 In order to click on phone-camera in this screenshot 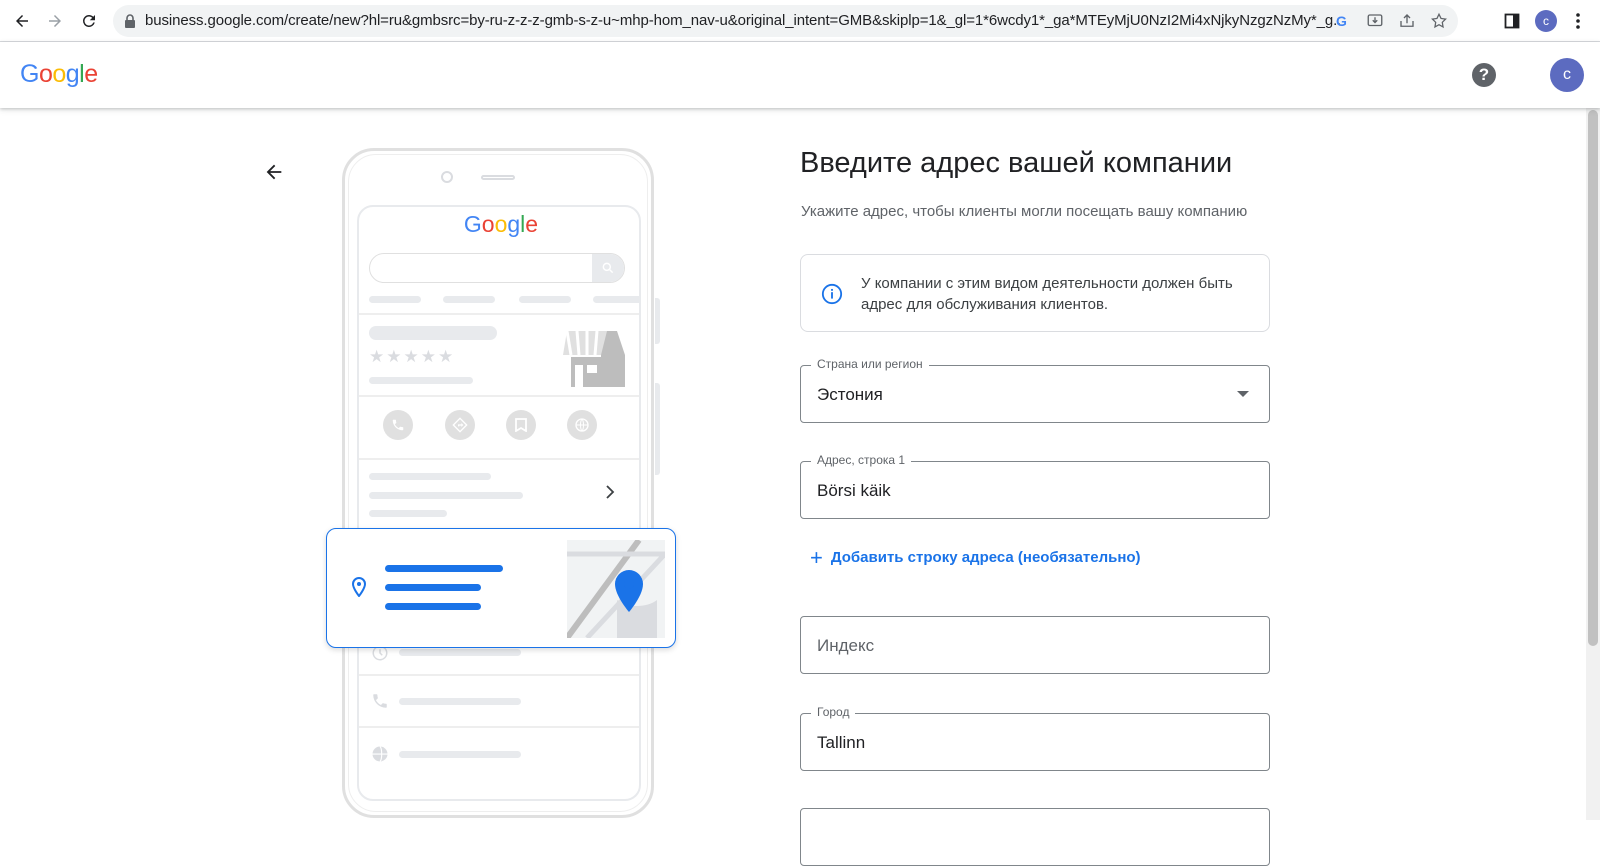, I will do `click(447, 177)`.